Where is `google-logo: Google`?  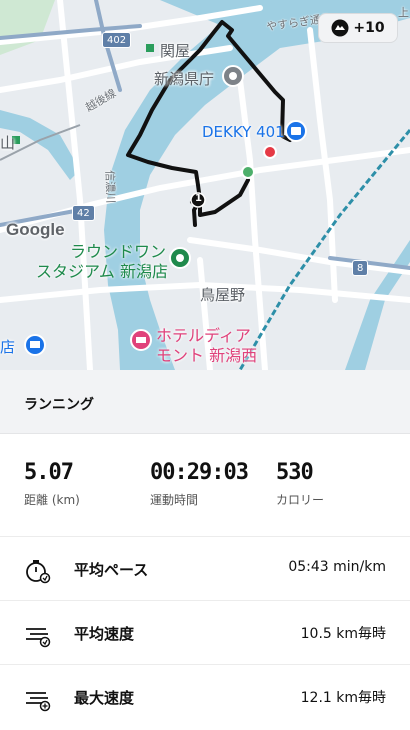
google-logo: Google is located at coordinates (35, 229).